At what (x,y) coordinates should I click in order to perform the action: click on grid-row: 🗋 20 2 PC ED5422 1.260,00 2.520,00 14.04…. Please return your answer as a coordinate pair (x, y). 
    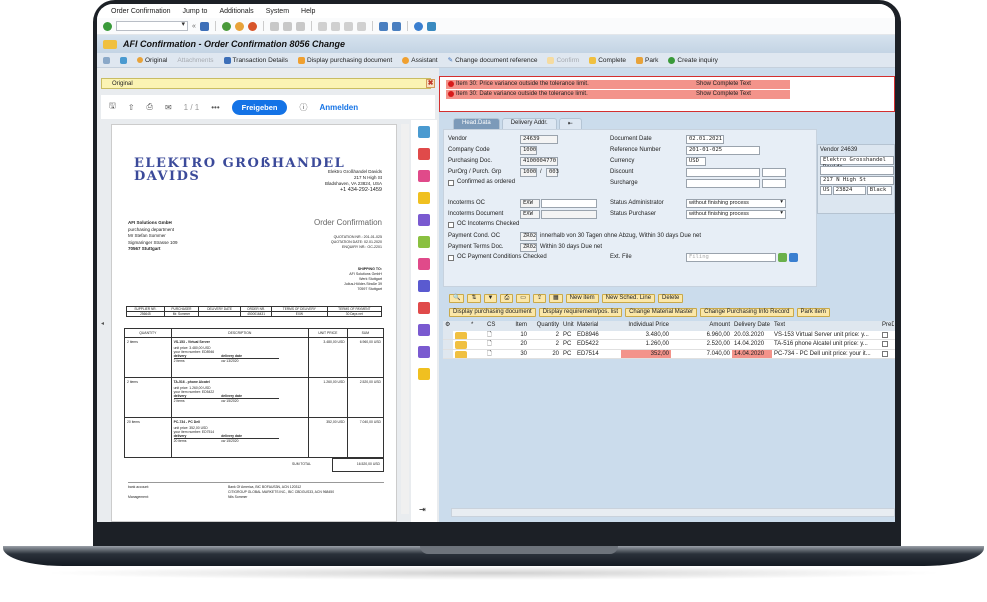
    Looking at the image, I should click on (669, 345).